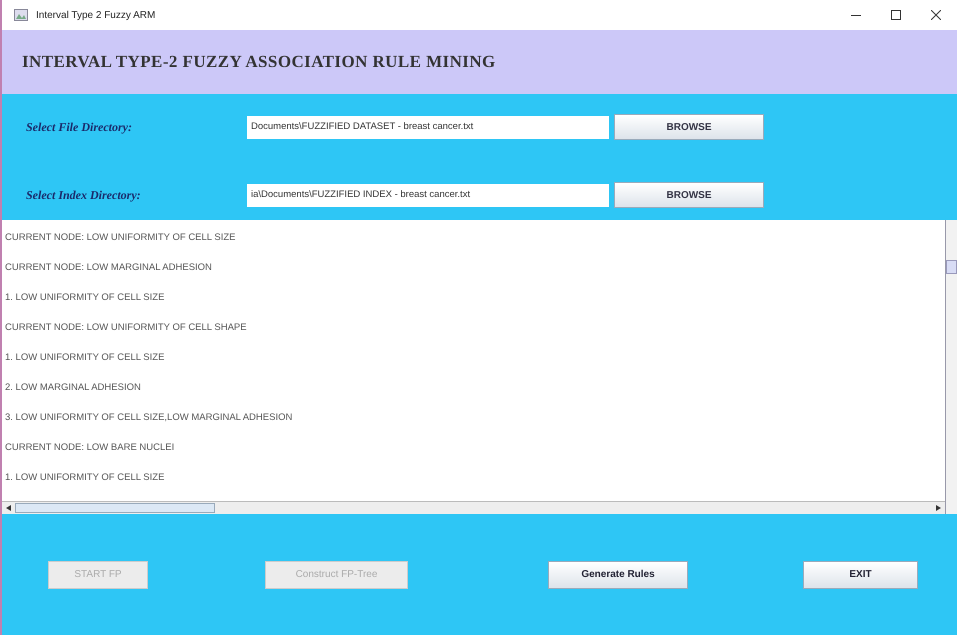 This screenshot has height=635, width=957. Describe the element at coordinates (90, 448) in the screenshot. I see `output-line: CURRENT NODE: LOW BARE NUCLEI` at that location.